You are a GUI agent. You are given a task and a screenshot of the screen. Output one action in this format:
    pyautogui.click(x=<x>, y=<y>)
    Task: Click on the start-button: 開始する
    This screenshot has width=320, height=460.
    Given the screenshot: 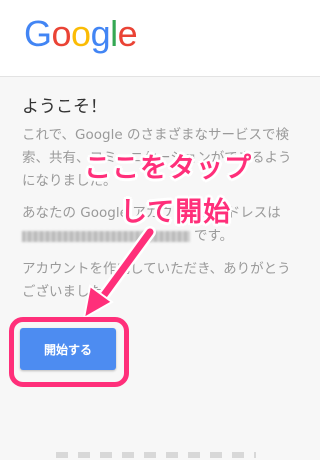 What is the action you would take?
    pyautogui.click(x=68, y=349)
    